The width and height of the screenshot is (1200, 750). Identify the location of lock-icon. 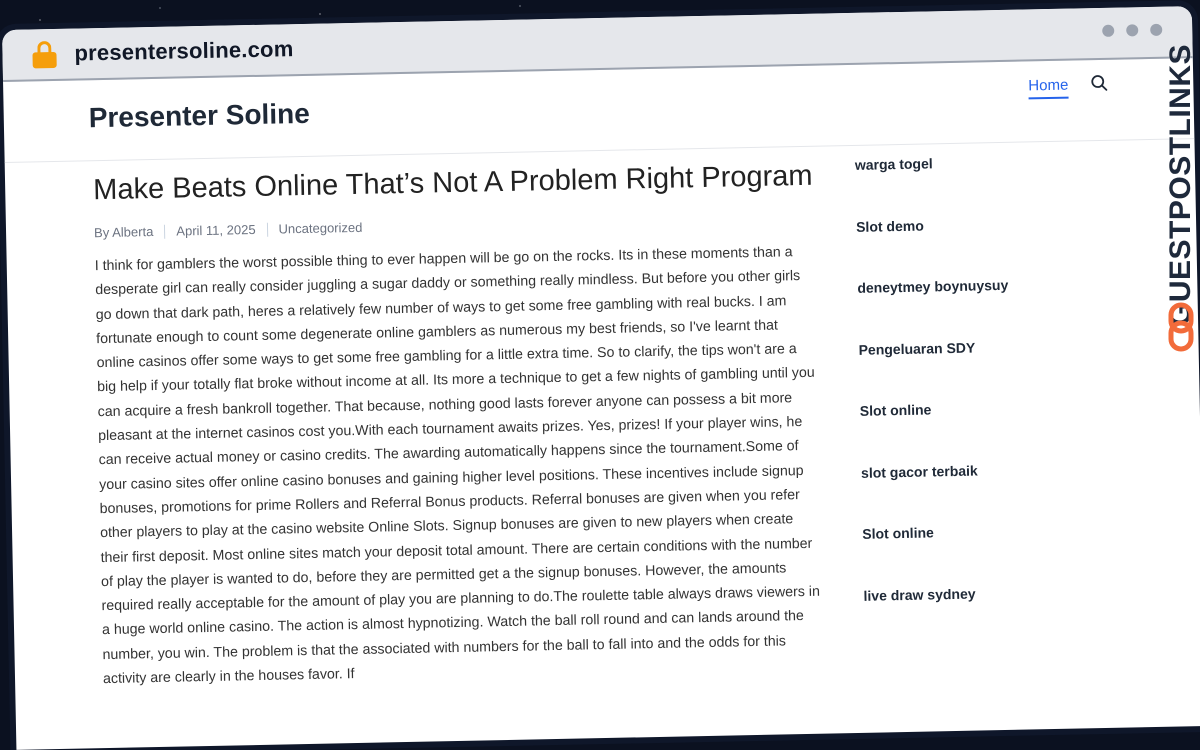
(44, 55).